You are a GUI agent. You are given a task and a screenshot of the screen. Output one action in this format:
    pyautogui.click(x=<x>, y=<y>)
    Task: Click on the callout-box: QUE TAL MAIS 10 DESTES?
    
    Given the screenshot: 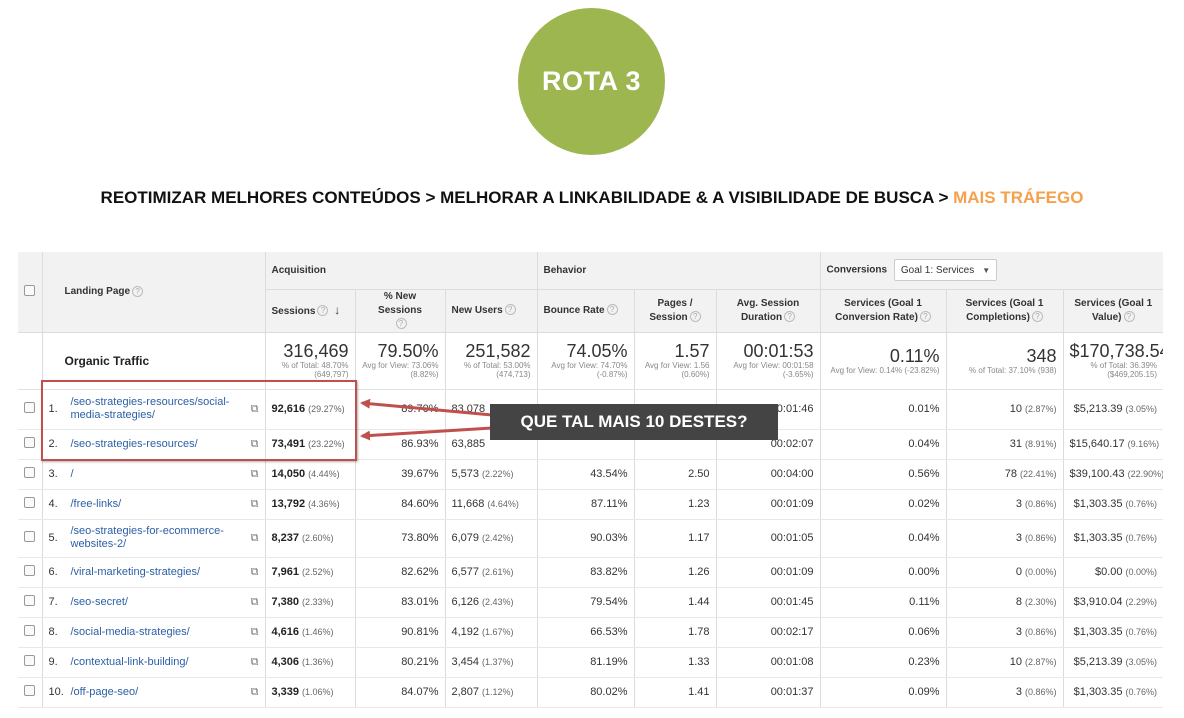 What is the action you would take?
    pyautogui.click(x=634, y=422)
    